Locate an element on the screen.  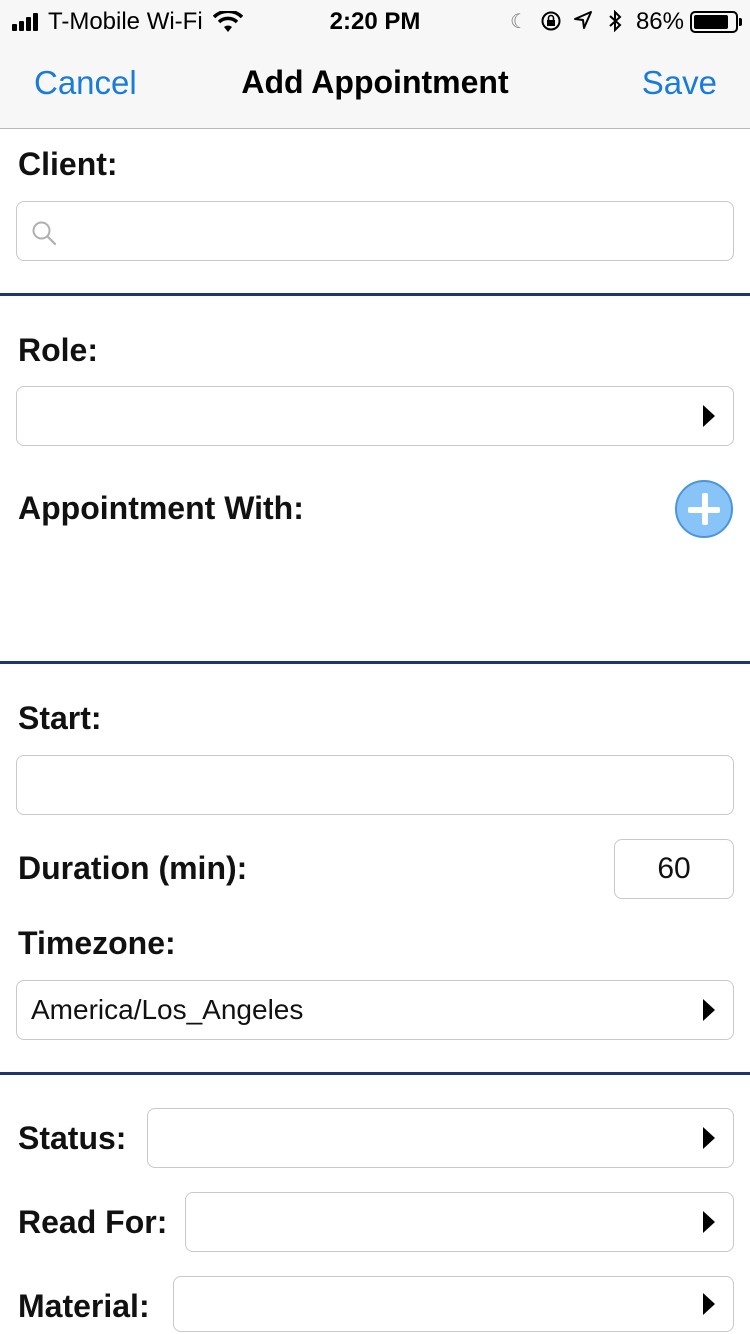
status-label: Status: is located at coordinates (72, 1138).